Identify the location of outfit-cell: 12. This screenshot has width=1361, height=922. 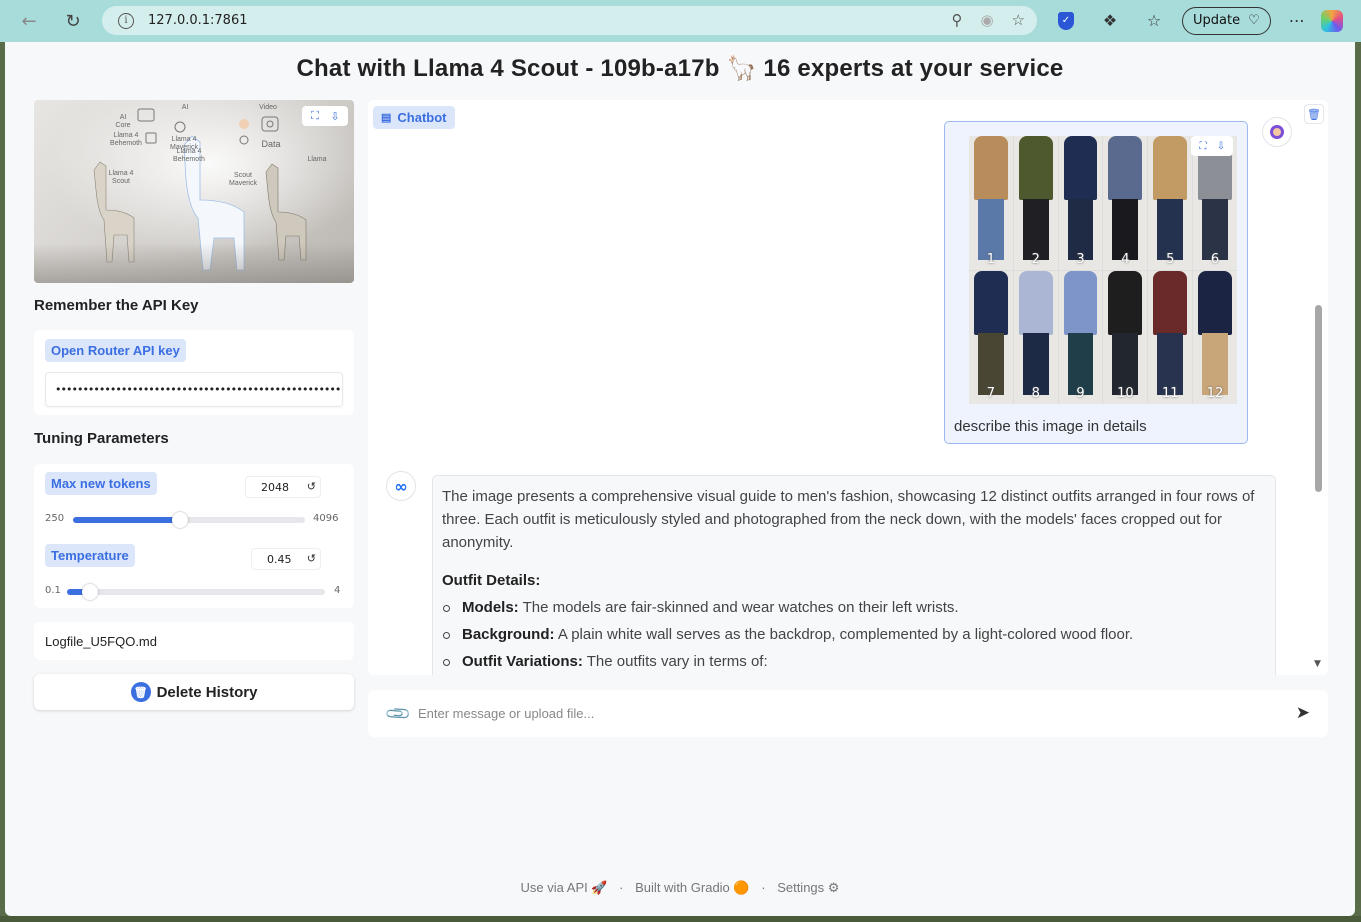
(1215, 337).